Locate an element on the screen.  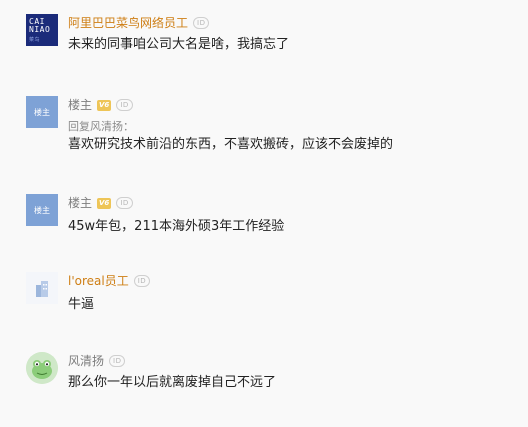
comment-author: 阿里巴巴菜鸟网络员工 is located at coordinates (128, 23).